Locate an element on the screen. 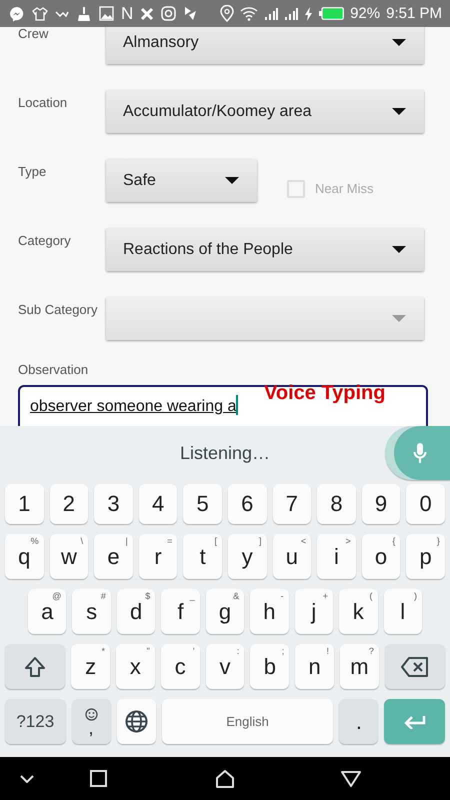  dropdown: Safe is located at coordinates (181, 180).